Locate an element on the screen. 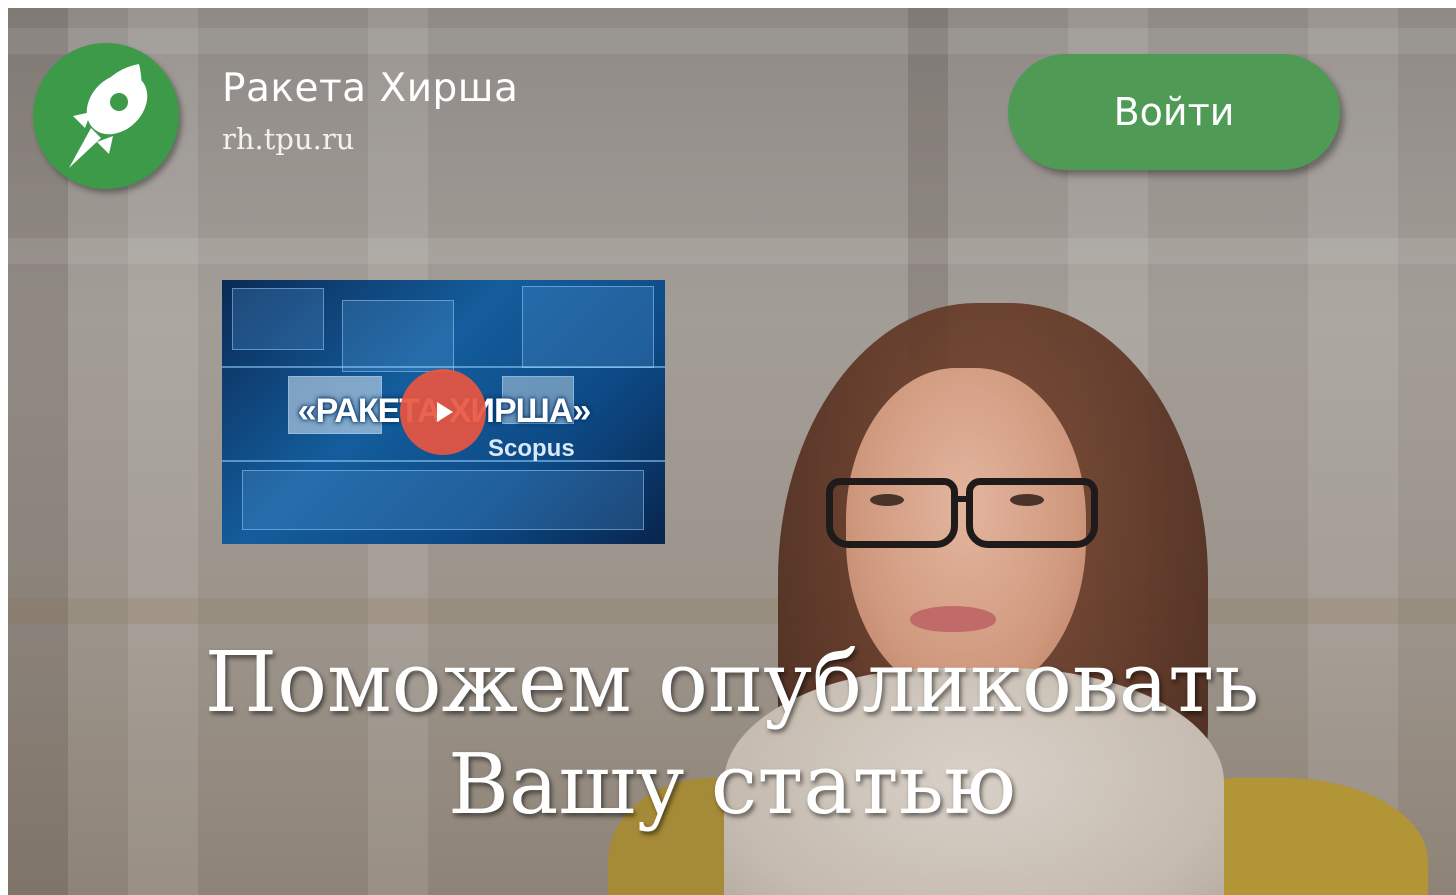  play-button is located at coordinates (443, 412).